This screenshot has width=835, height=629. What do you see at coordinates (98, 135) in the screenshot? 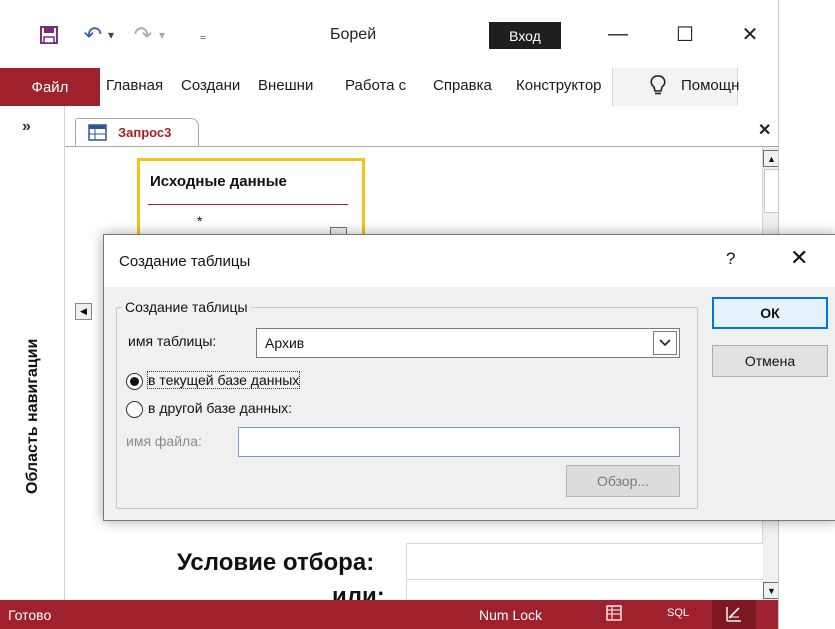
I see `query-icon` at bounding box center [98, 135].